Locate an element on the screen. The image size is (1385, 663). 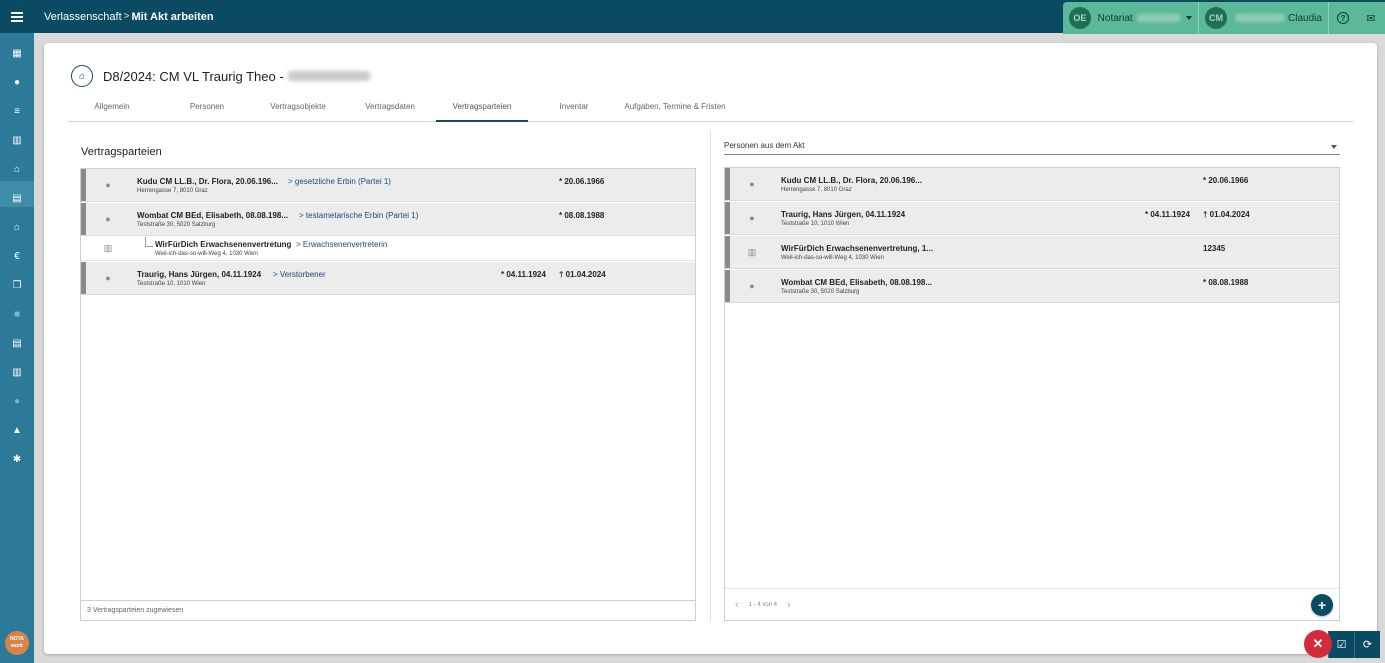
section-title: Vertragsparteien is located at coordinates (121, 152).